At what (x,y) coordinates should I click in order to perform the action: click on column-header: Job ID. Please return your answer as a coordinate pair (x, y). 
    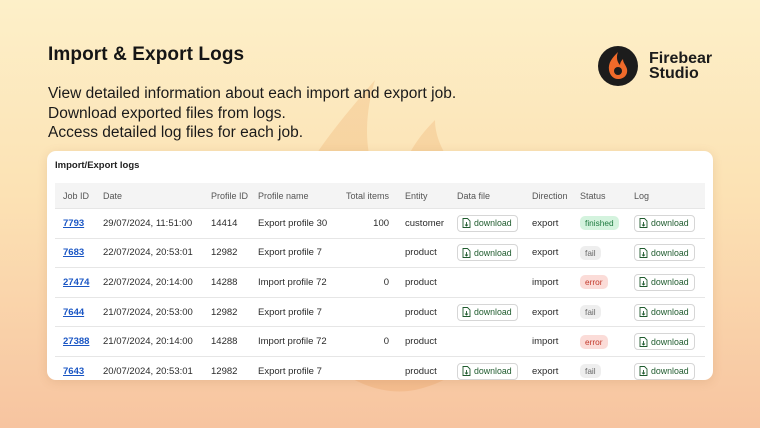
    Looking at the image, I should click on (76, 195).